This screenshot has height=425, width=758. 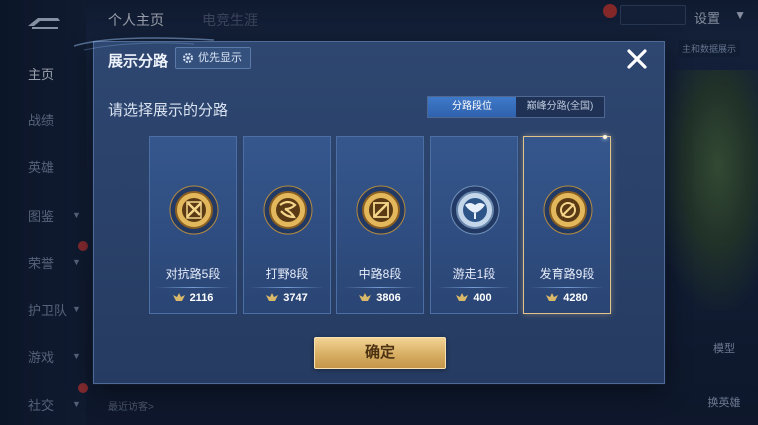 What do you see at coordinates (472, 107) in the screenshot?
I see `toggle-lane-rank: 分路段位` at bounding box center [472, 107].